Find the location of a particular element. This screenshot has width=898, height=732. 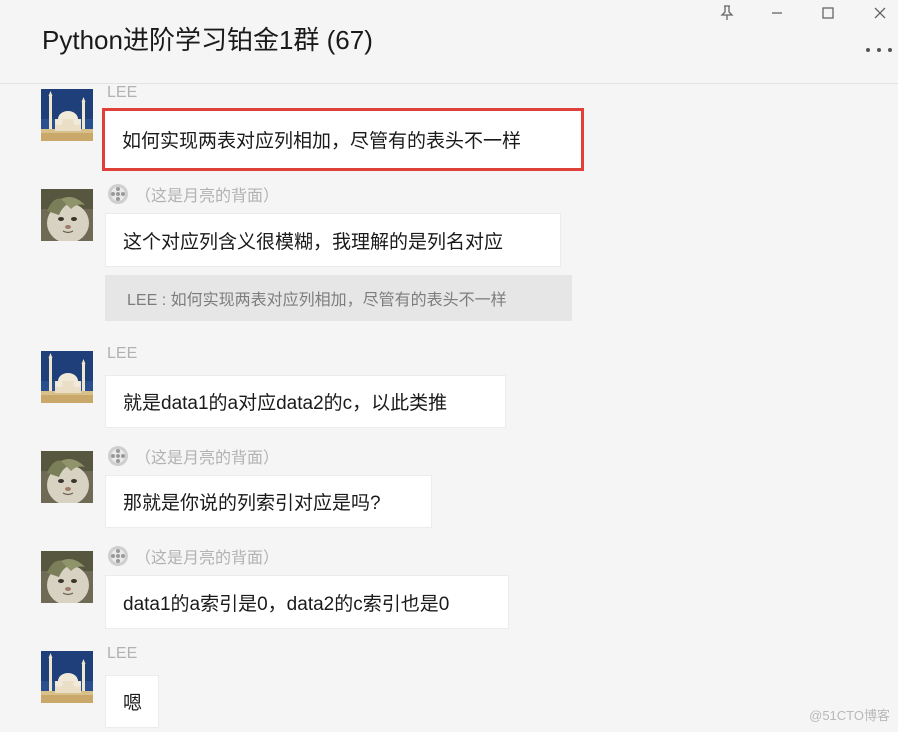

more-dots-icon is located at coordinates (879, 50).